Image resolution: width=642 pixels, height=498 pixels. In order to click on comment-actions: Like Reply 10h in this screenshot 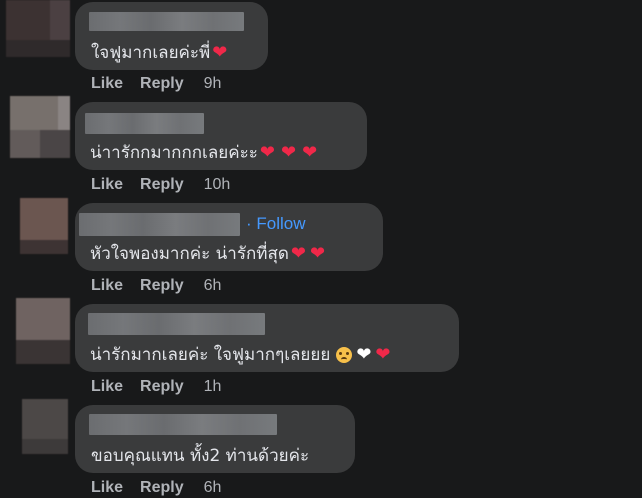, I will do `click(160, 185)`.